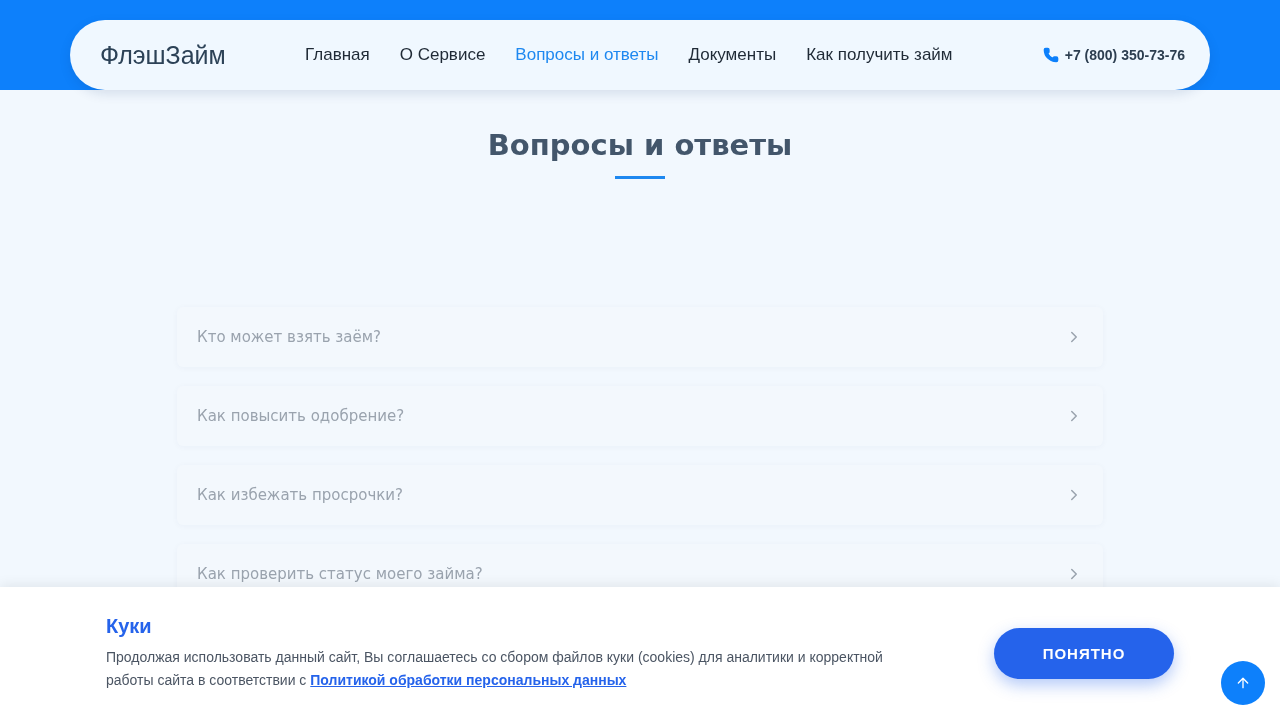 The width and height of the screenshot is (1280, 720). Describe the element at coordinates (340, 574) in the screenshot. I see `faq-question: Как проверить статус моего займа?` at that location.